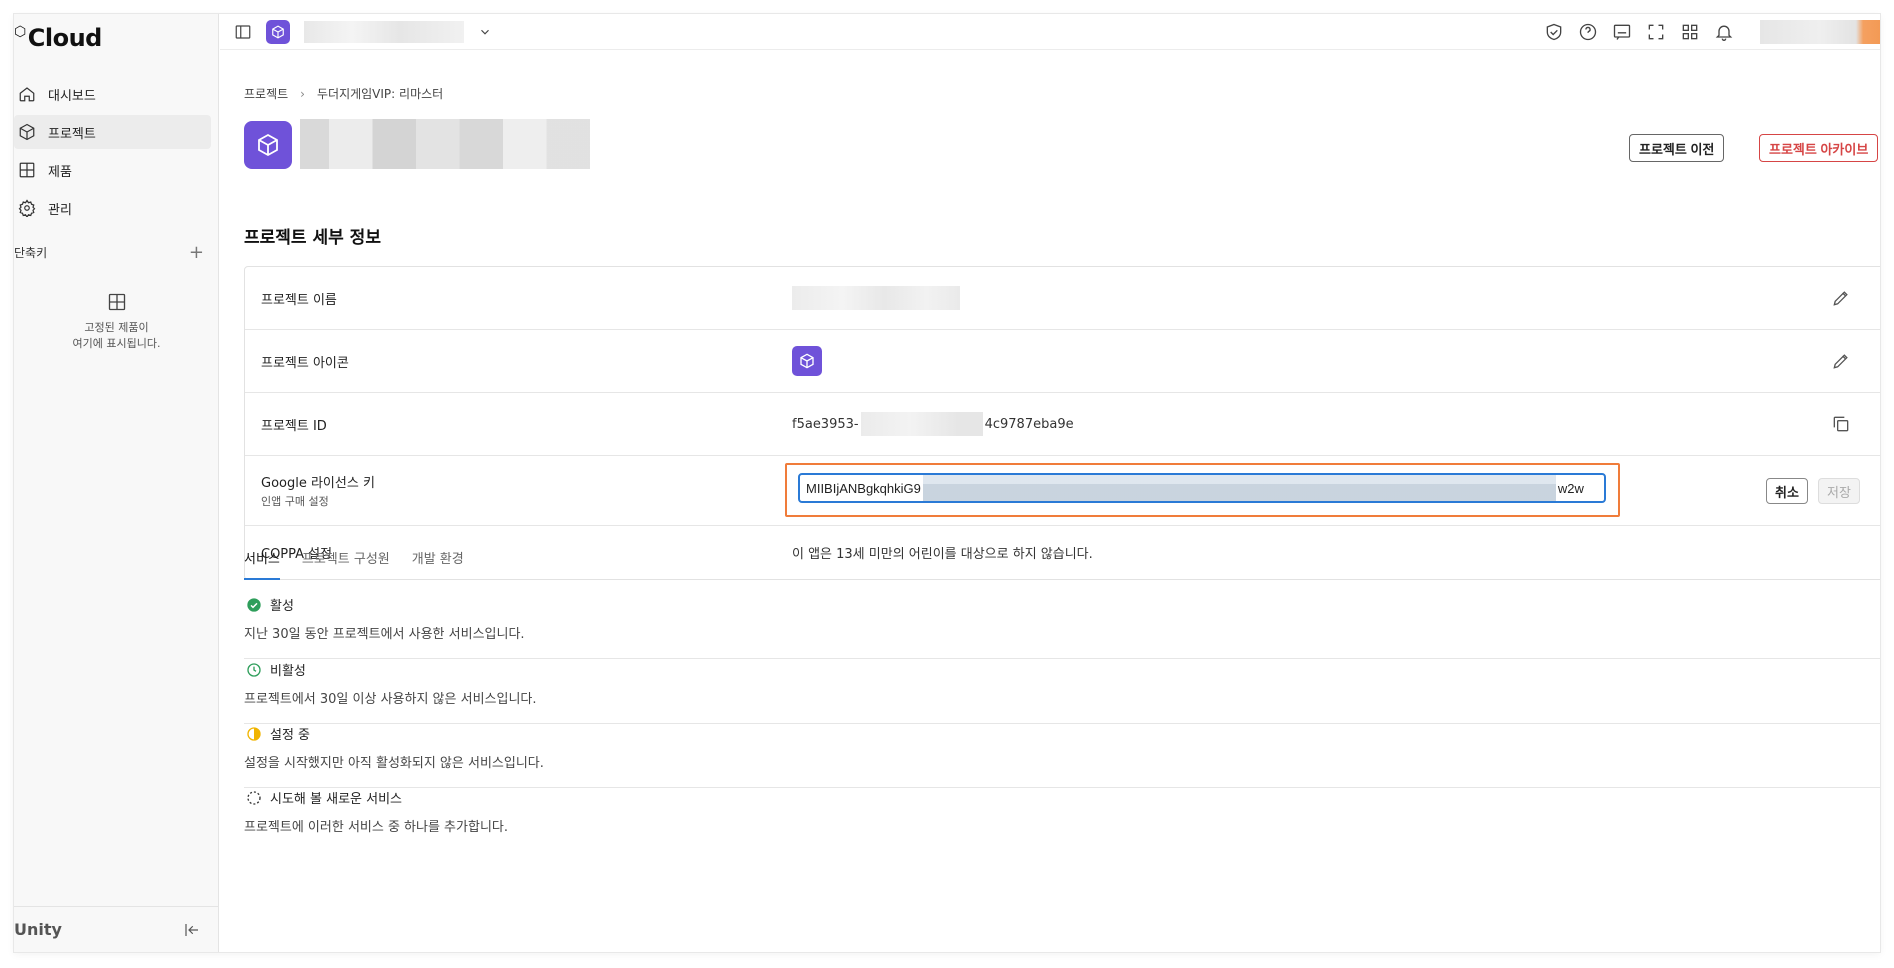  What do you see at coordinates (376, 827) in the screenshot?
I see `service-description: 프로젝트에 이러한 서비스 중 하나를 추가합니다.` at bounding box center [376, 827].